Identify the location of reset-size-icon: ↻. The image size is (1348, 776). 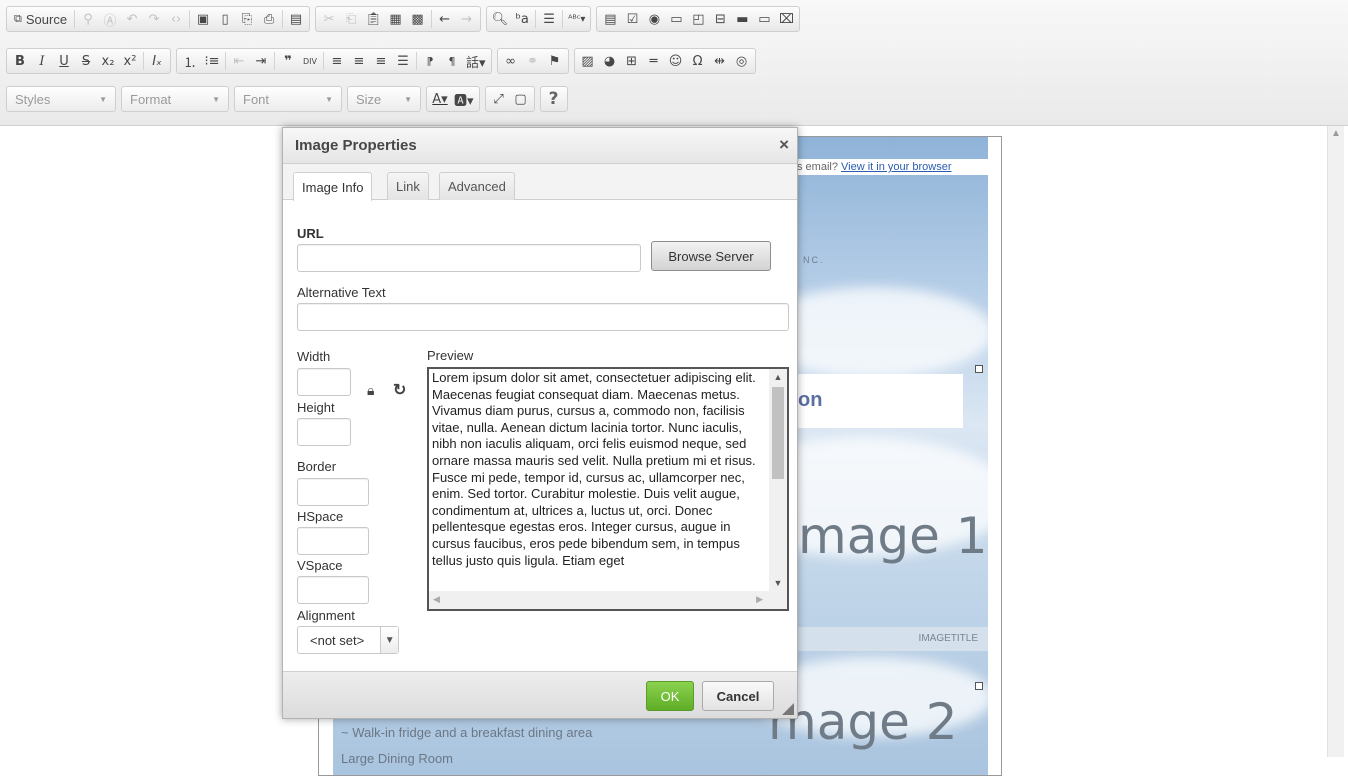
(399, 390).